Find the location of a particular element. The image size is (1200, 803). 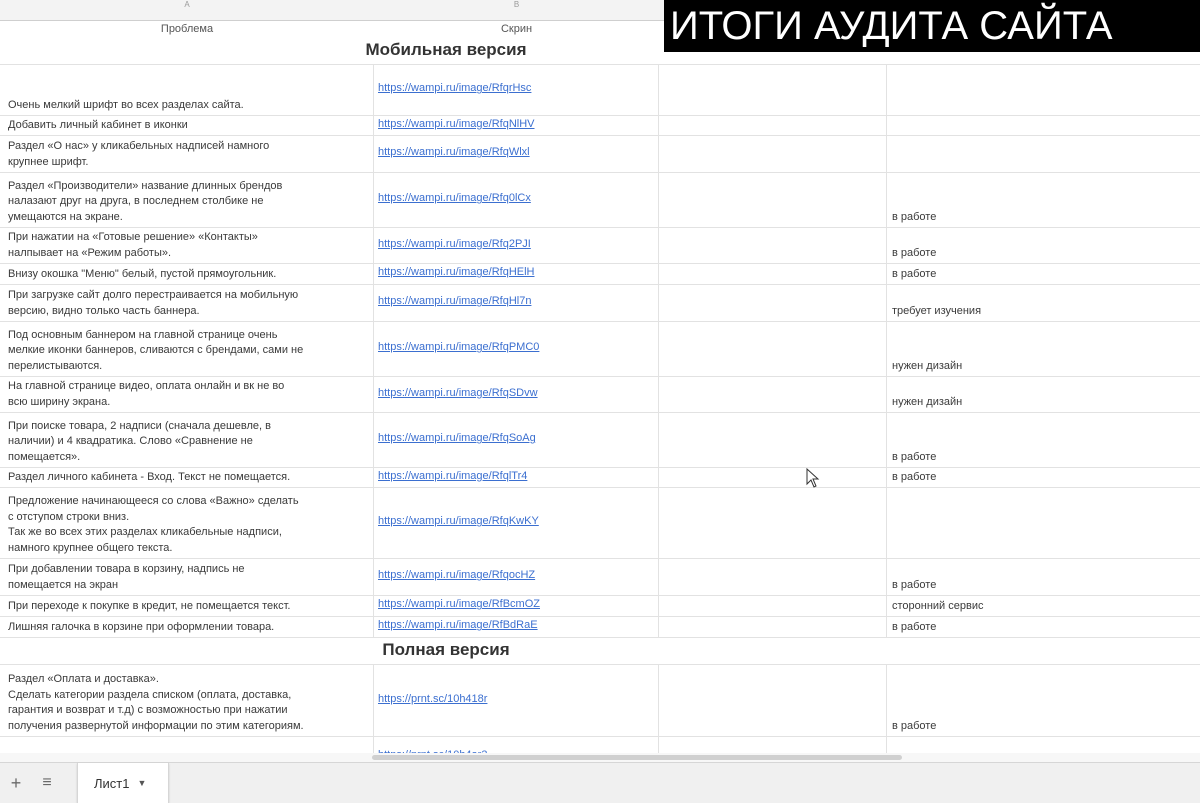

screenshot-link: https://wampi.ru/image/RfqPMC0 is located at coordinates (458, 348).